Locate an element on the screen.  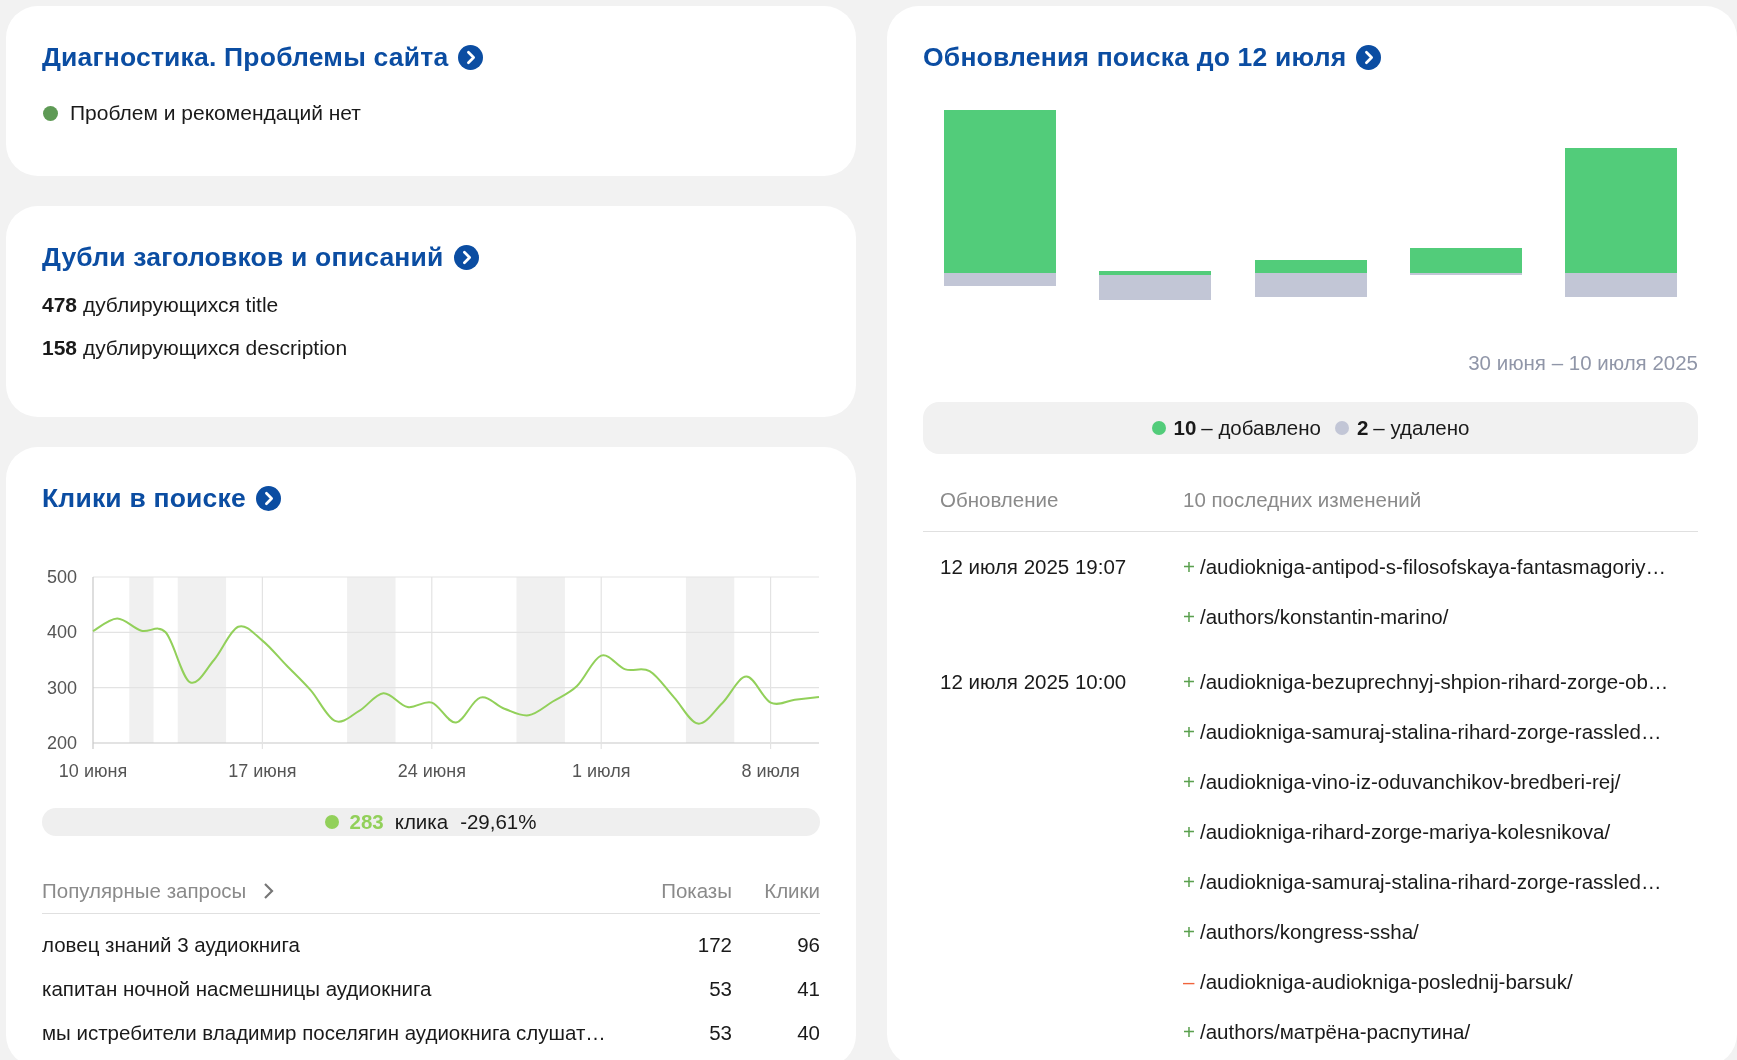
y-axis-label: 400 is located at coordinates (61, 632).